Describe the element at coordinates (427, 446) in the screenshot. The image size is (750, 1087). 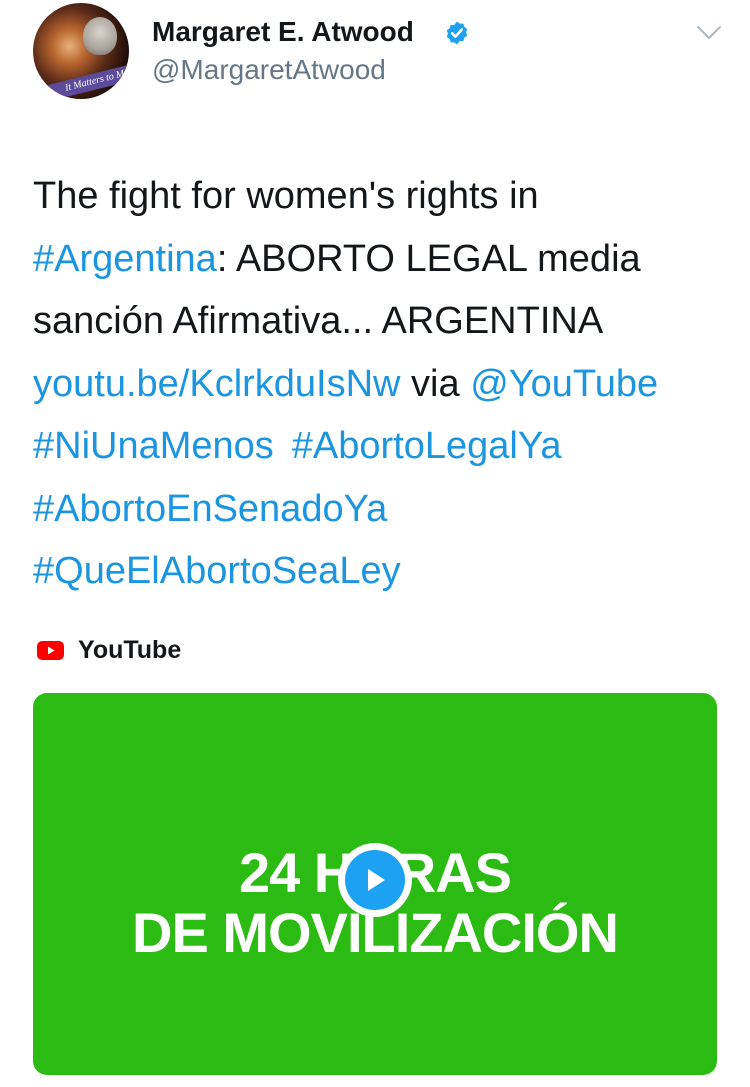
I see `hashtag-link: #AbortoLegalYa` at that location.